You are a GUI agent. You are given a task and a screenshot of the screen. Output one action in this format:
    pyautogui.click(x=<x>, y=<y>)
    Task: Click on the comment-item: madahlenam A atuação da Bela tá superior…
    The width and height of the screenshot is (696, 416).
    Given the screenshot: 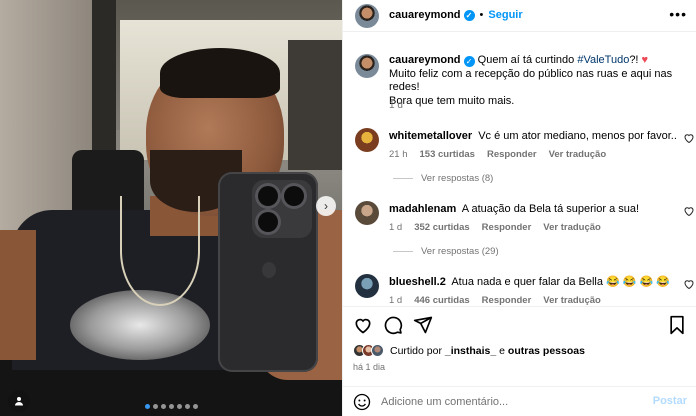 What is the action you would take?
    pyautogui.click(x=519, y=221)
    